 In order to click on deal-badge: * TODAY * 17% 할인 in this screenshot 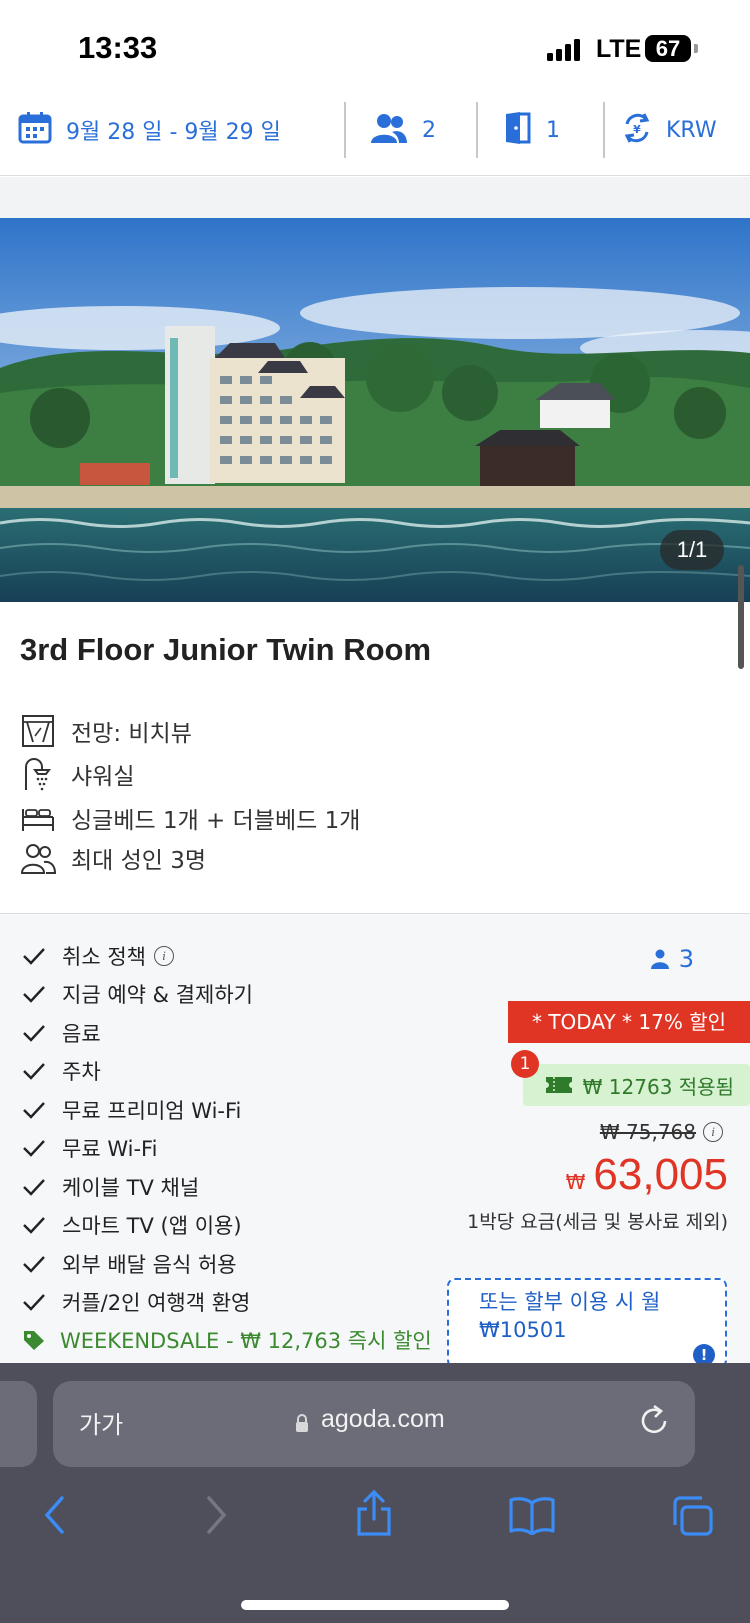, I will do `click(629, 1022)`.